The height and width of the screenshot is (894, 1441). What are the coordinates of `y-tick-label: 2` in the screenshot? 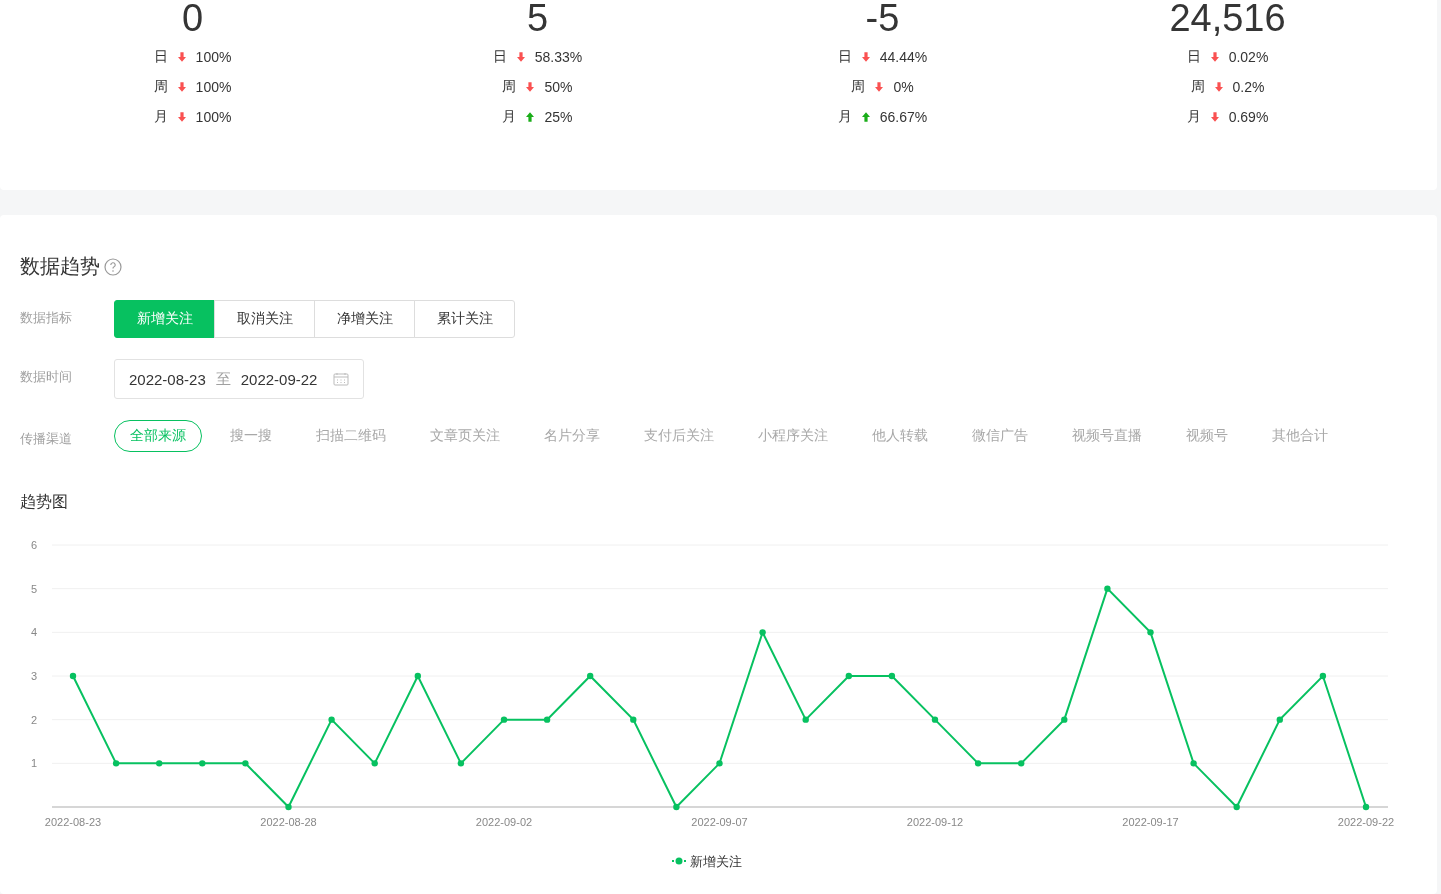 It's located at (34, 719).